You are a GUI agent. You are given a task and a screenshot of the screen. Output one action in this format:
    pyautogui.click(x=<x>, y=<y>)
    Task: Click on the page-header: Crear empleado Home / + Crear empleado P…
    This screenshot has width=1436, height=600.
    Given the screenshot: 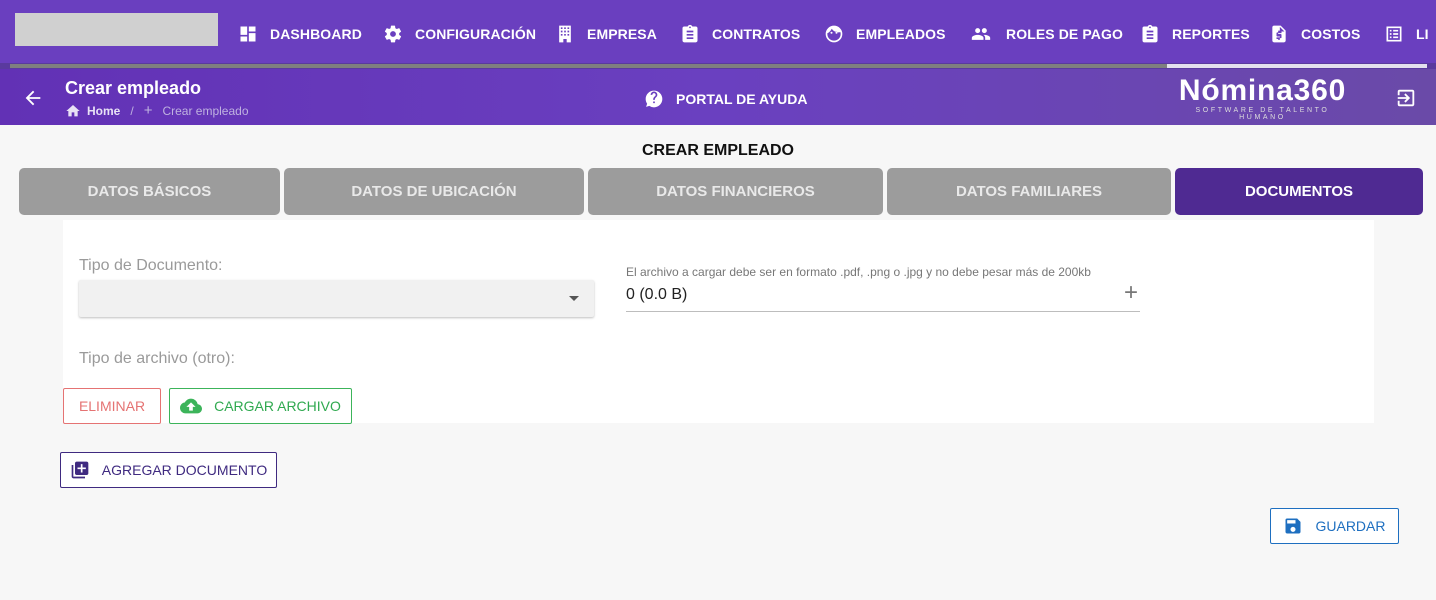 What is the action you would take?
    pyautogui.click(x=718, y=97)
    